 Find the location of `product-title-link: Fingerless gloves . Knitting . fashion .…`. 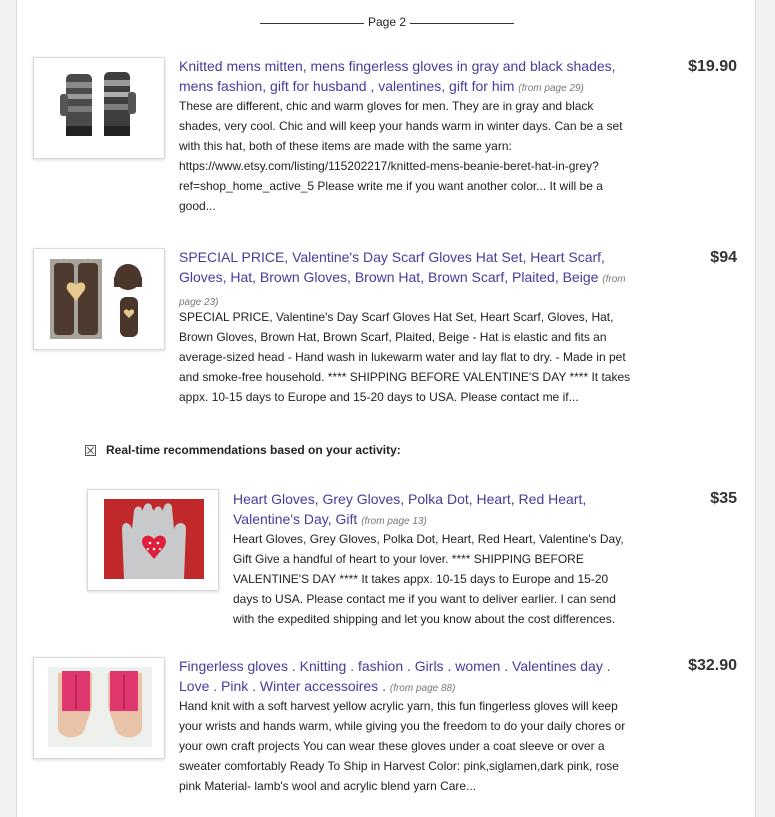

product-title-link: Fingerless gloves . Knitting . fashion .… is located at coordinates (404, 677).